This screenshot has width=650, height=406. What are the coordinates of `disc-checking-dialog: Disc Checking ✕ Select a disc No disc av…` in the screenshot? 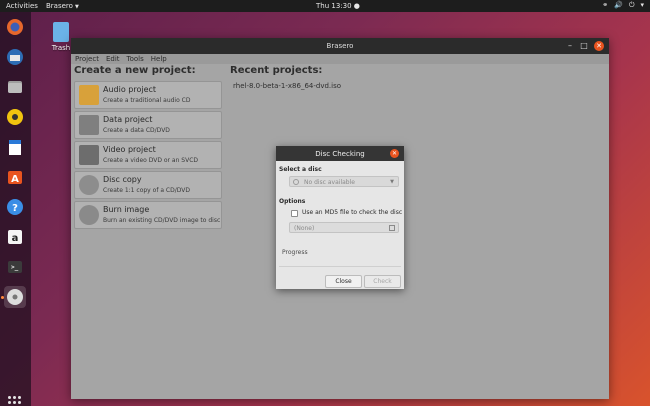 It's located at (340, 217).